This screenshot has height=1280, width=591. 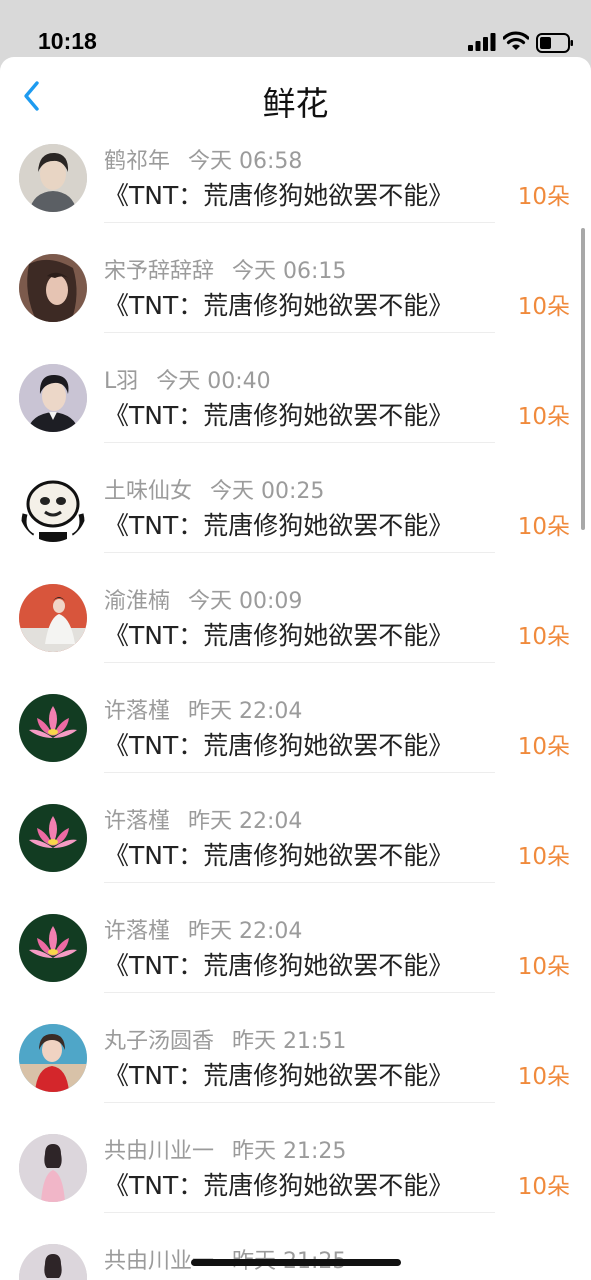 What do you see at coordinates (213, 381) in the screenshot?
I see `timestamp: 今天 00:40` at bounding box center [213, 381].